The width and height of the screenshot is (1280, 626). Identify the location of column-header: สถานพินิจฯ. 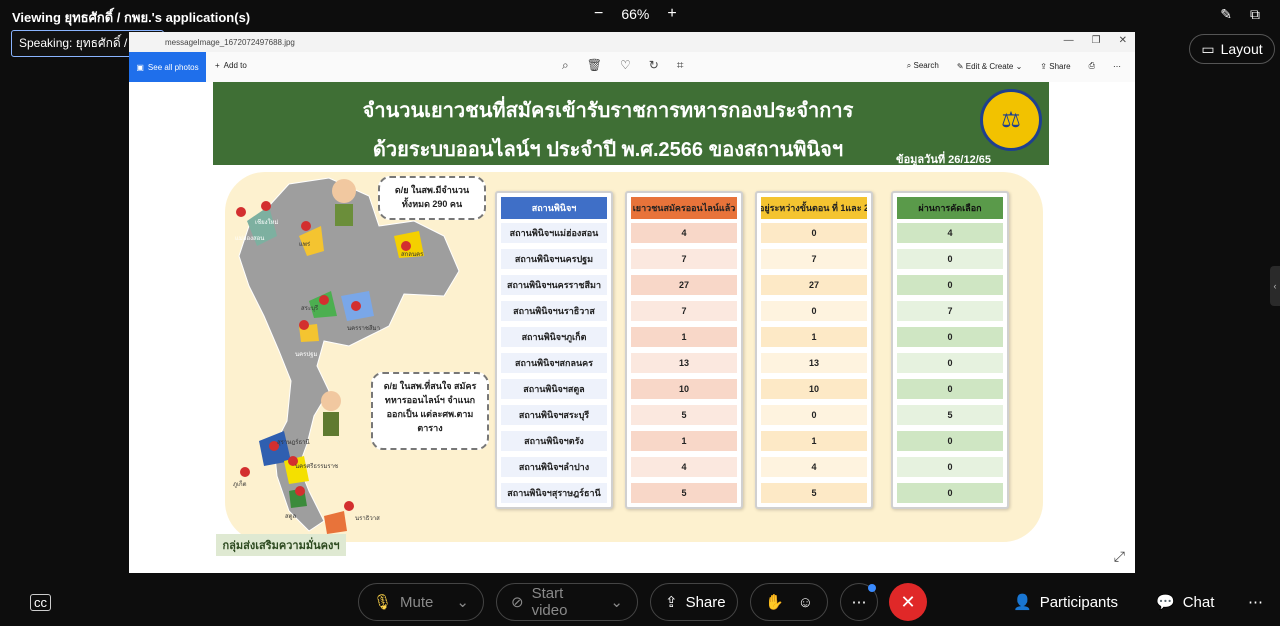
(554, 208).